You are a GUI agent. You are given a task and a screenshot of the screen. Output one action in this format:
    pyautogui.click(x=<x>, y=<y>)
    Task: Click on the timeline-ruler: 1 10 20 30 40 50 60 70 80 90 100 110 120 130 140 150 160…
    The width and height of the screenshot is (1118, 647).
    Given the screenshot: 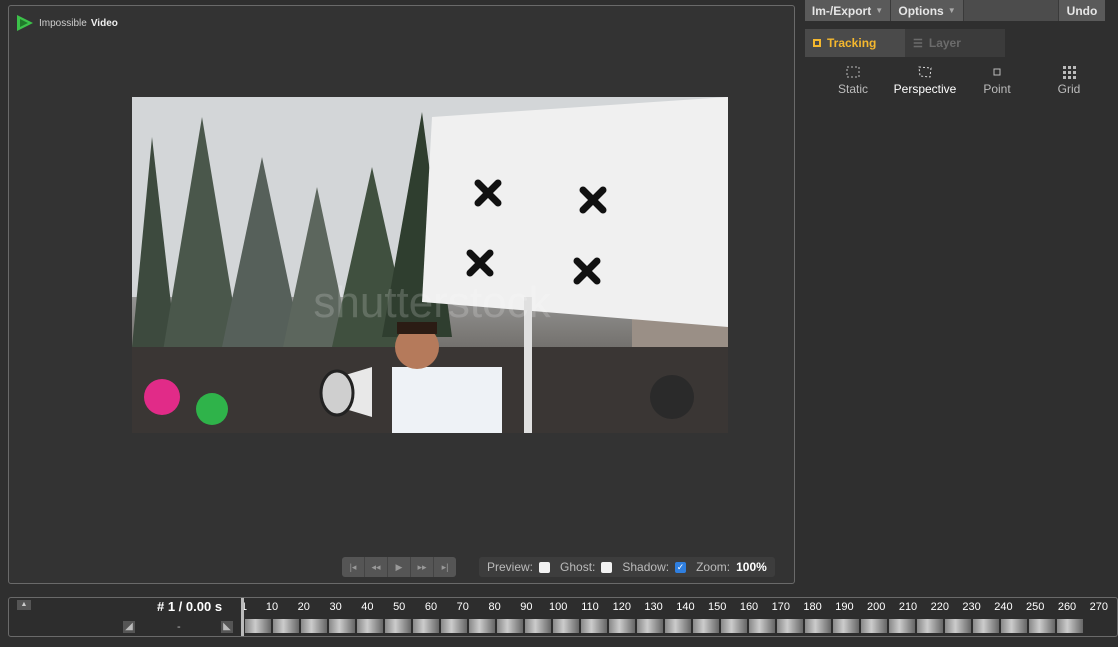 What is the action you would take?
    pyautogui.click(x=676, y=607)
    